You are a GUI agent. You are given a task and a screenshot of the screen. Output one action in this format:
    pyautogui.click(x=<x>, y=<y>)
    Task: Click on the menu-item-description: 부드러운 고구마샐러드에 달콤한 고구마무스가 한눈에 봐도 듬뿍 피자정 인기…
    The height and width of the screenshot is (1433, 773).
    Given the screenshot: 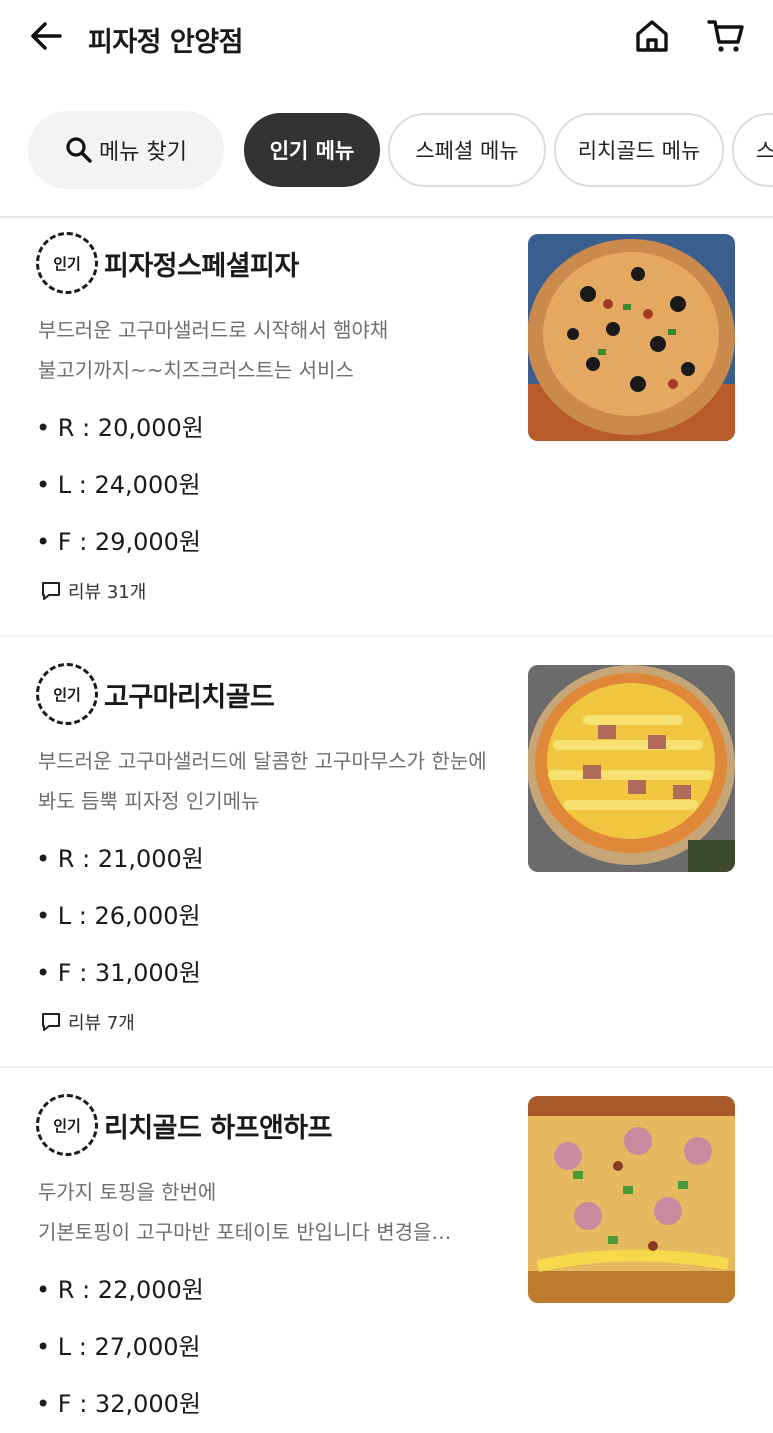 What is the action you would take?
    pyautogui.click(x=262, y=781)
    